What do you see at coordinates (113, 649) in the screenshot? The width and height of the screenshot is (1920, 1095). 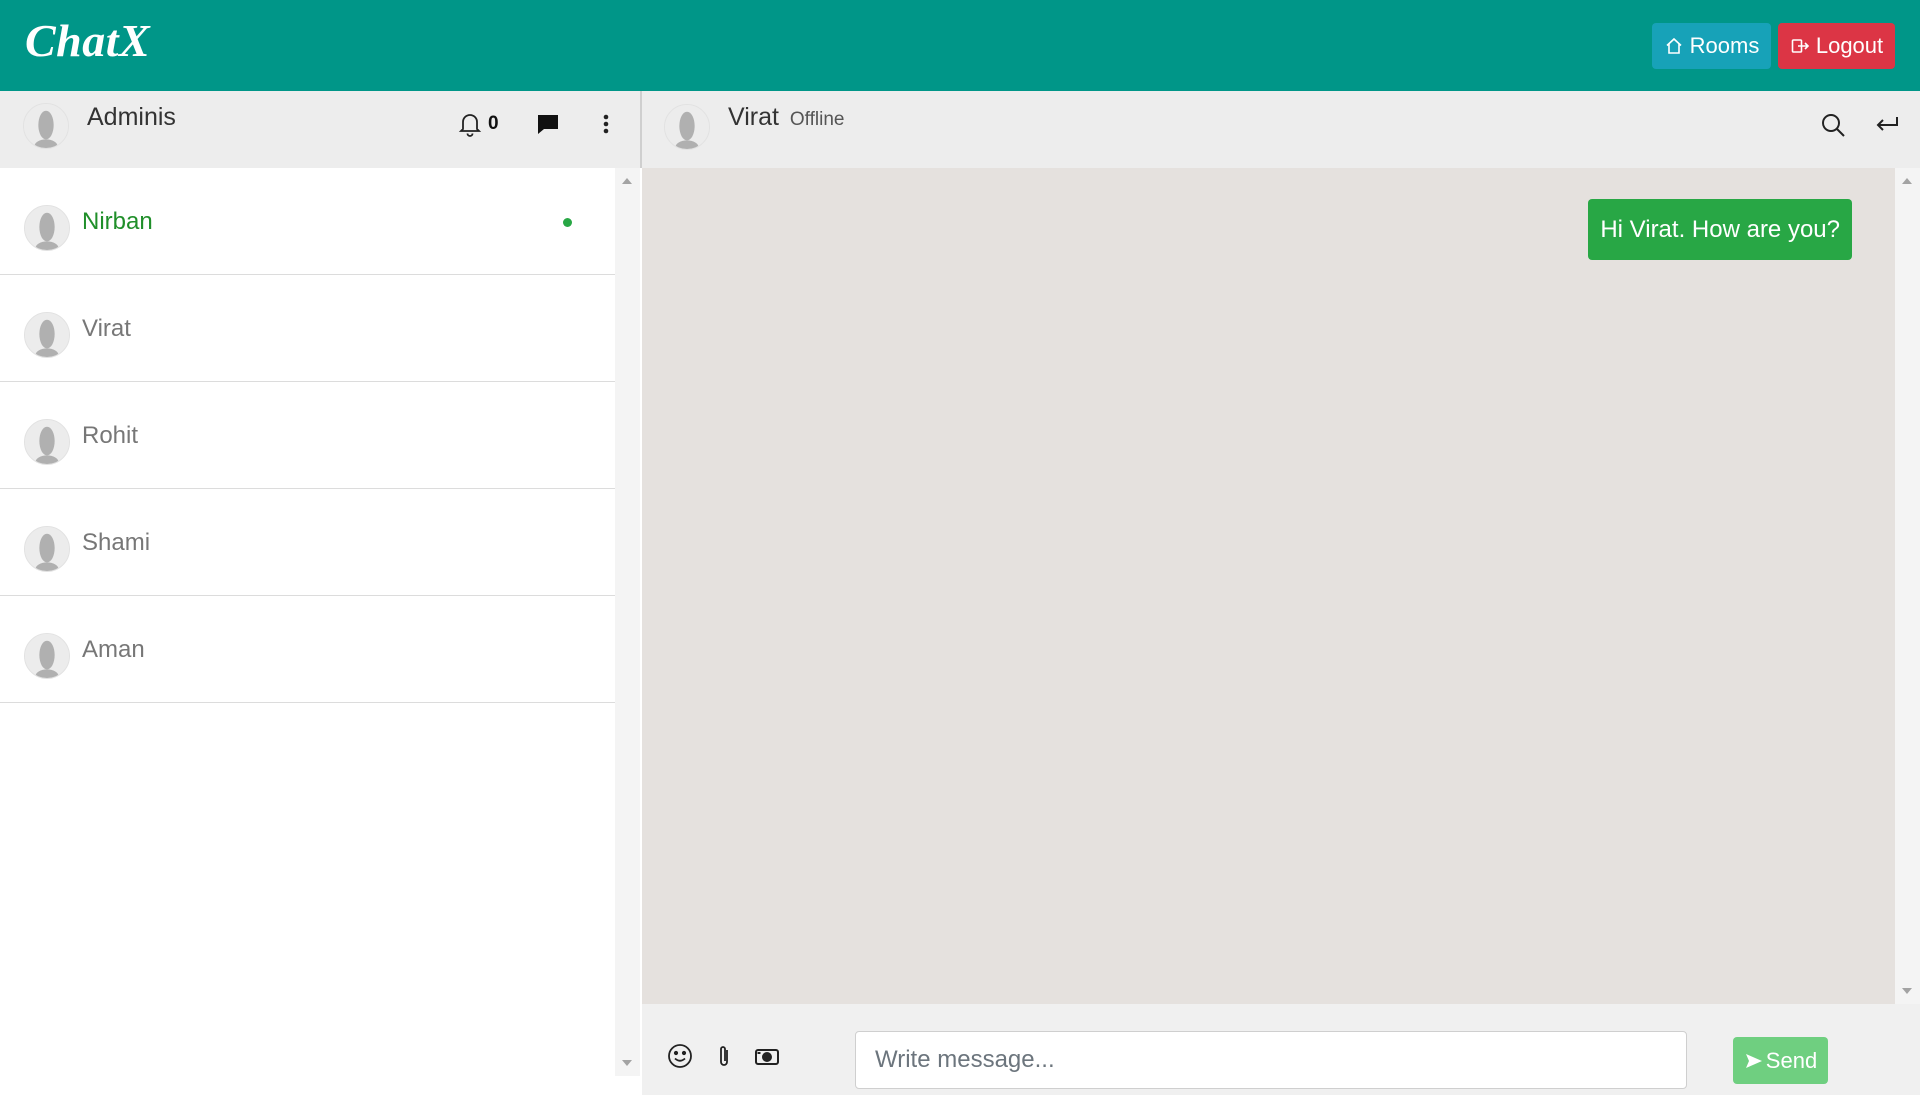 I see `contact-name: Aman` at bounding box center [113, 649].